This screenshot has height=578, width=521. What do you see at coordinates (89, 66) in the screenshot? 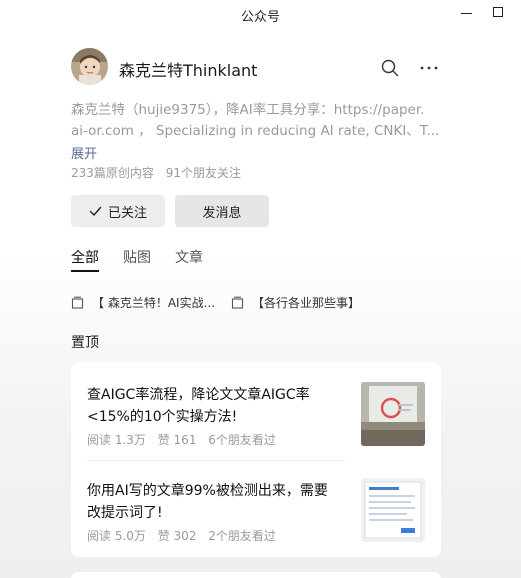
I see `avatar` at bounding box center [89, 66].